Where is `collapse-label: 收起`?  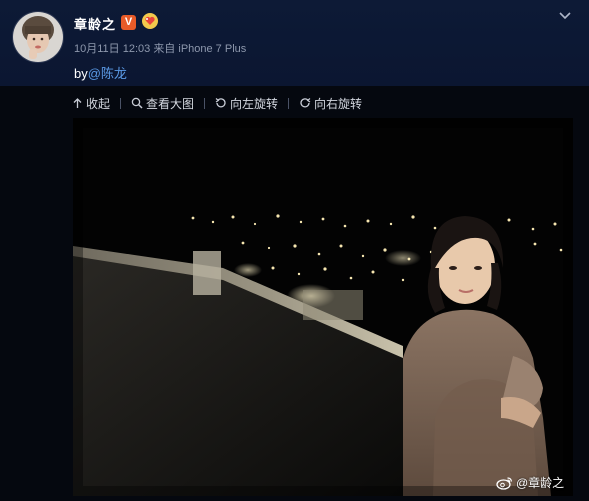
collapse-label: 收起 is located at coordinates (98, 103).